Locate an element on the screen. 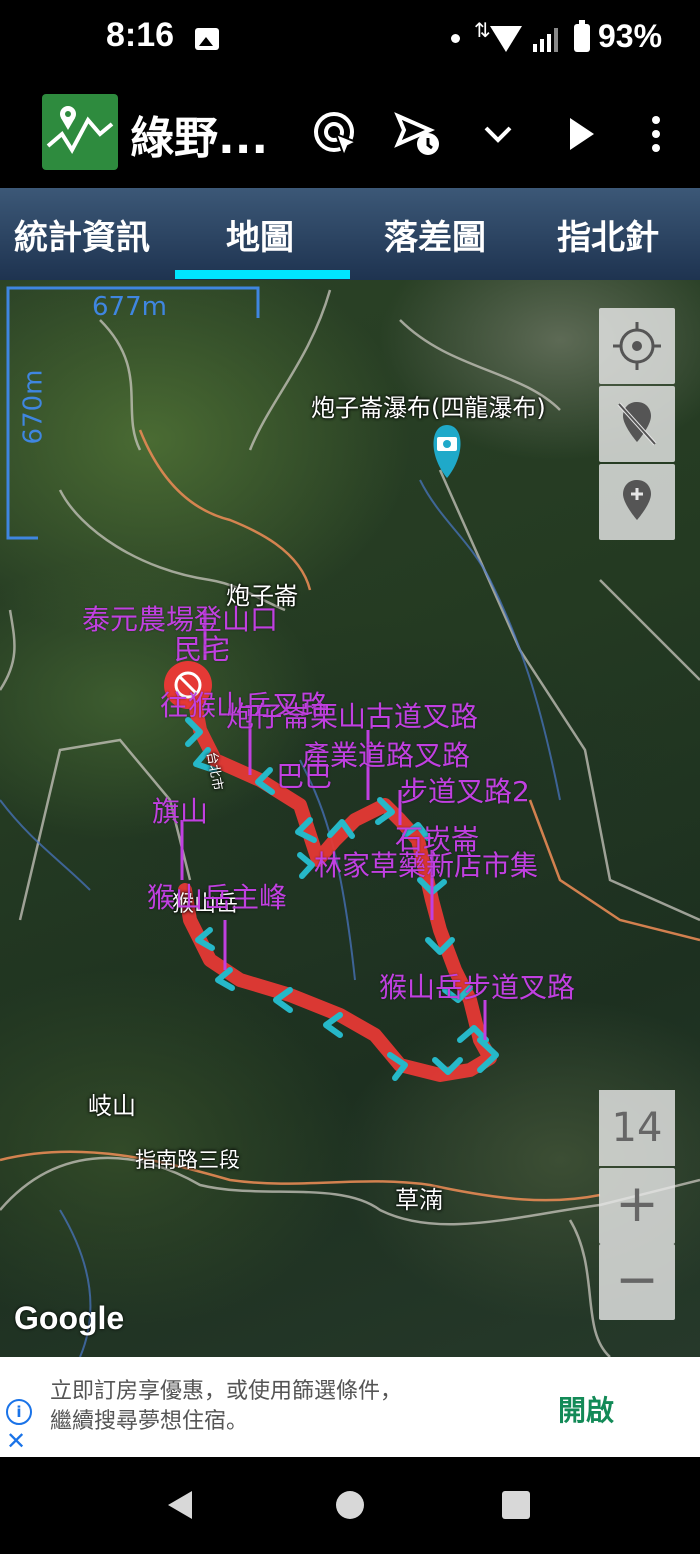  add-location-icon is located at coordinates (637, 500).